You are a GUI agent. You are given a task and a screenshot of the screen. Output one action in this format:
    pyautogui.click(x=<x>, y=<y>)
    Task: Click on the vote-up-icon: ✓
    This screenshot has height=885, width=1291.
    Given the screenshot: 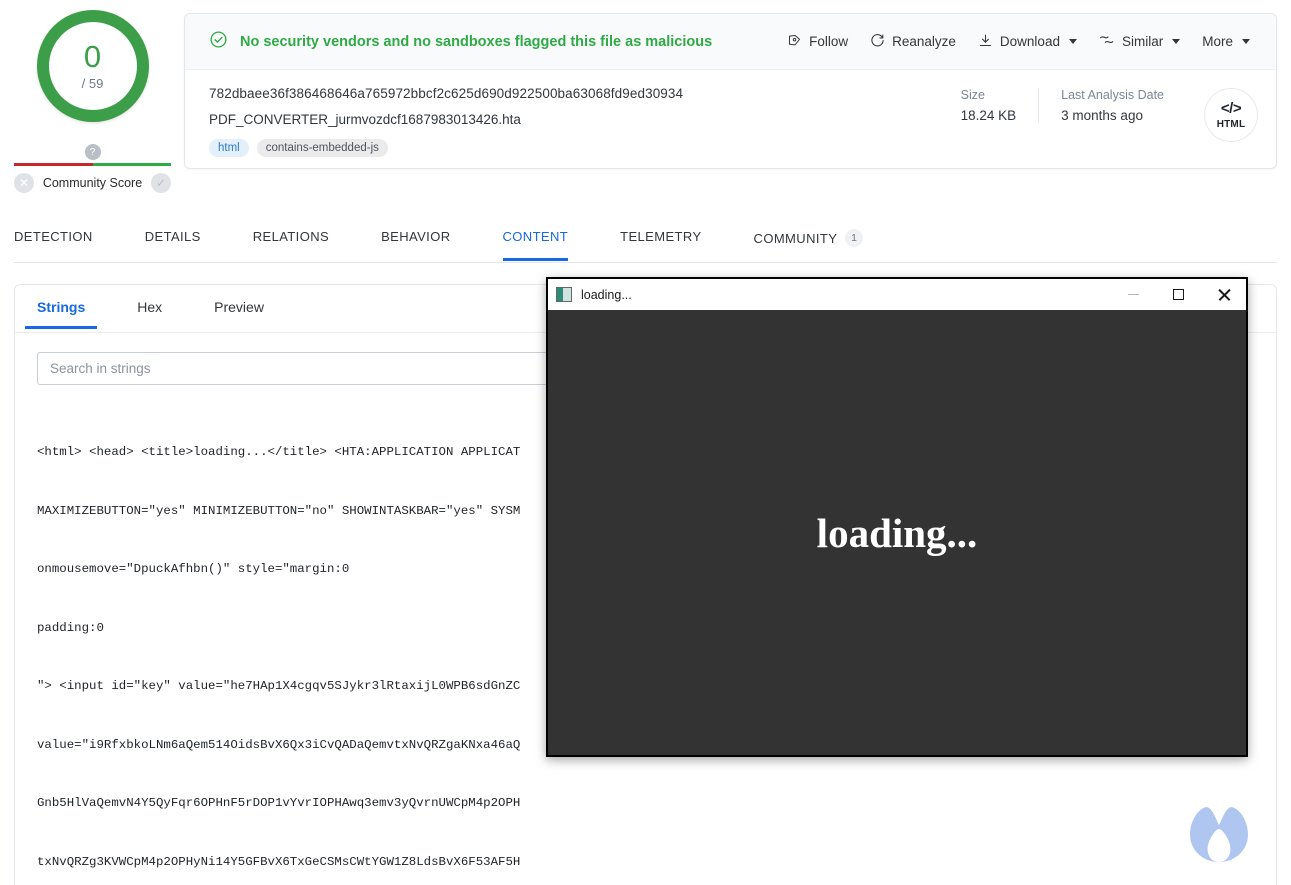 What is the action you would take?
    pyautogui.click(x=161, y=183)
    